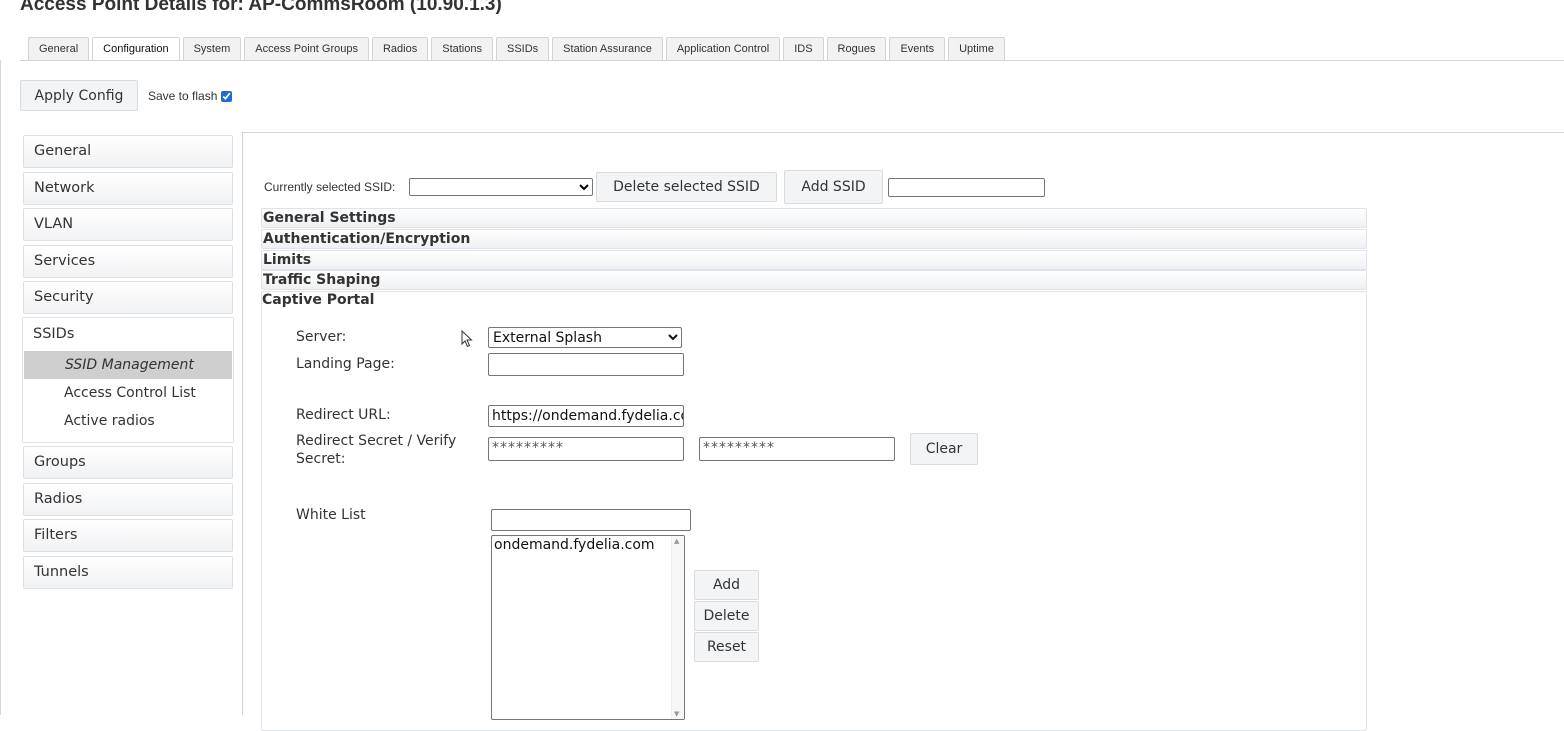  What do you see at coordinates (79, 95) in the screenshot?
I see `apply-config-button: Apply Config` at bounding box center [79, 95].